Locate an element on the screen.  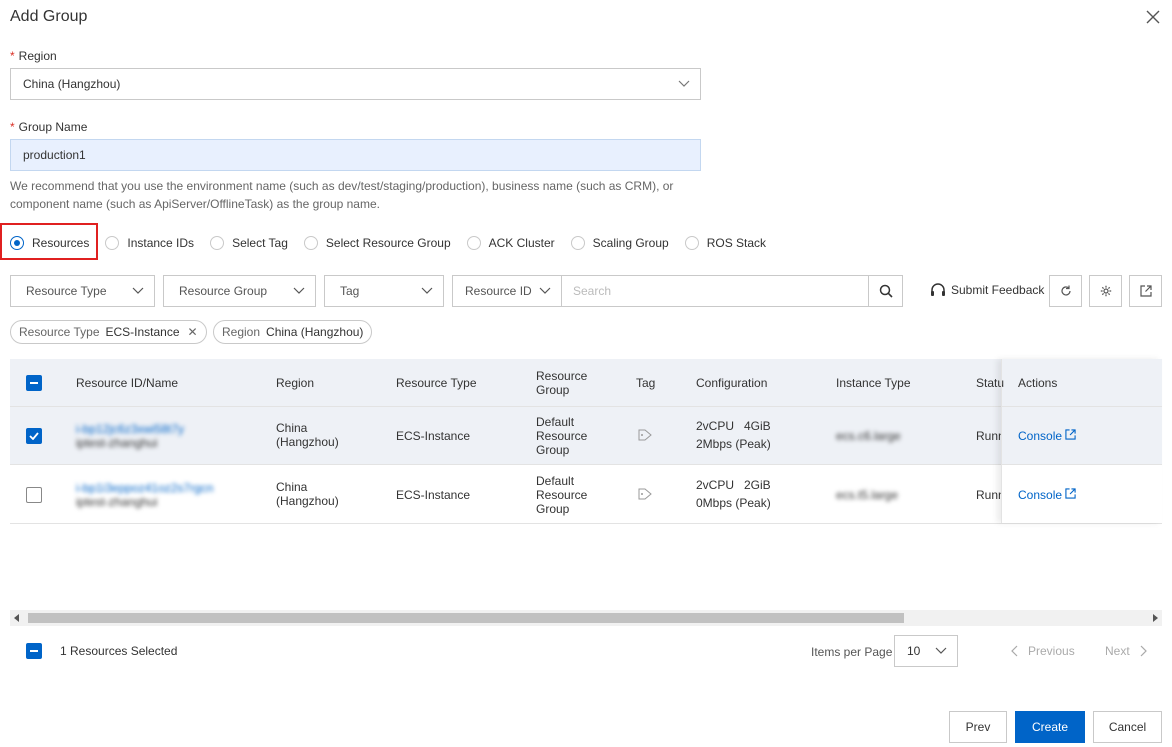
items-per-page-select: 10 is located at coordinates (926, 651).